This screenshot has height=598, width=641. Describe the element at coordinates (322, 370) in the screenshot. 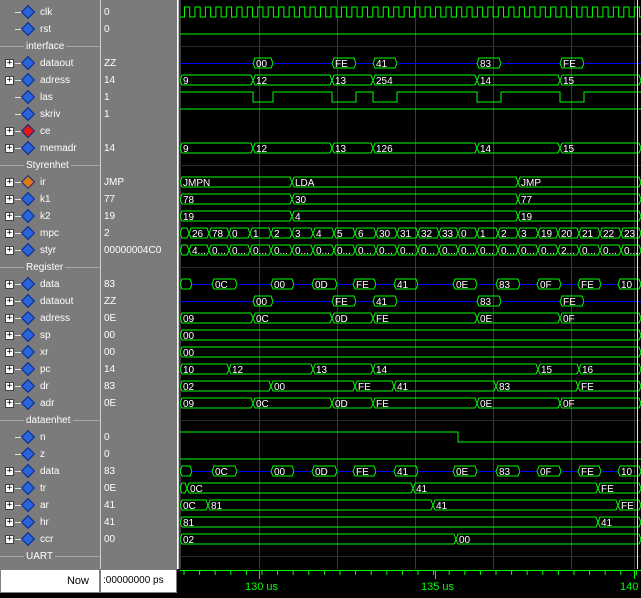

I see `bus-value: 13` at that location.